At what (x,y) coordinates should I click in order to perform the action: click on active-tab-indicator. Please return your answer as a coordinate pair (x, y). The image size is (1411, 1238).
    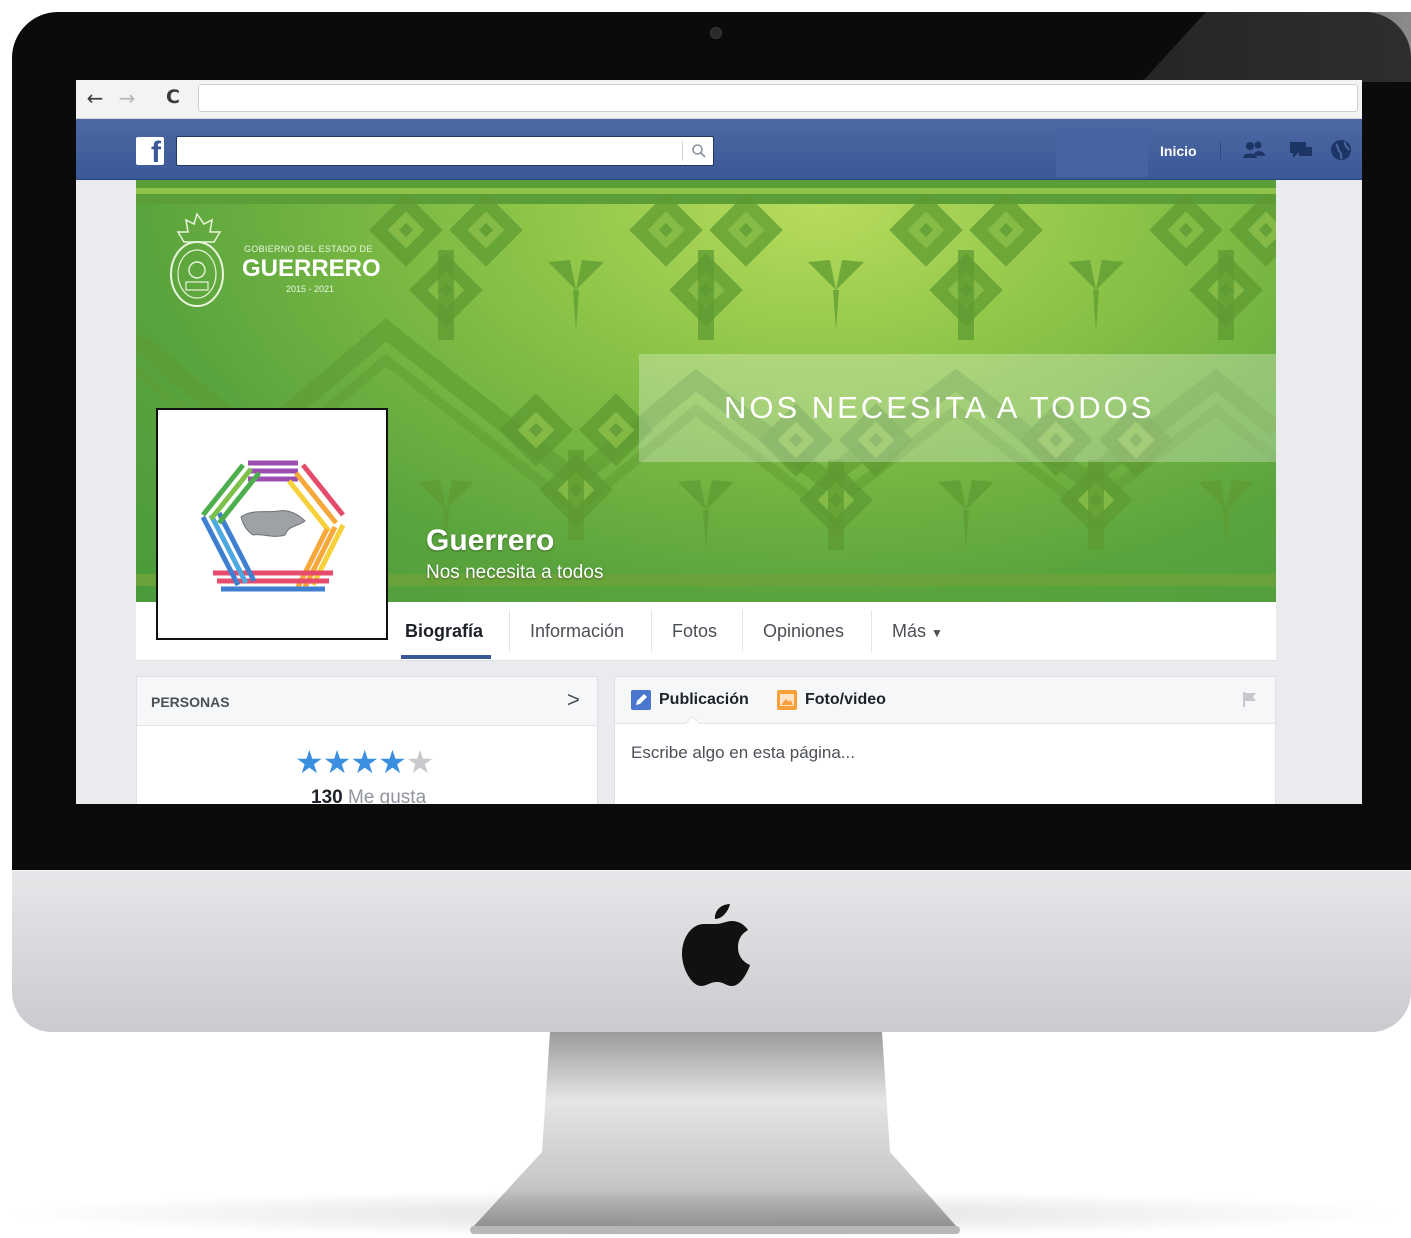
    Looking at the image, I should click on (446, 657).